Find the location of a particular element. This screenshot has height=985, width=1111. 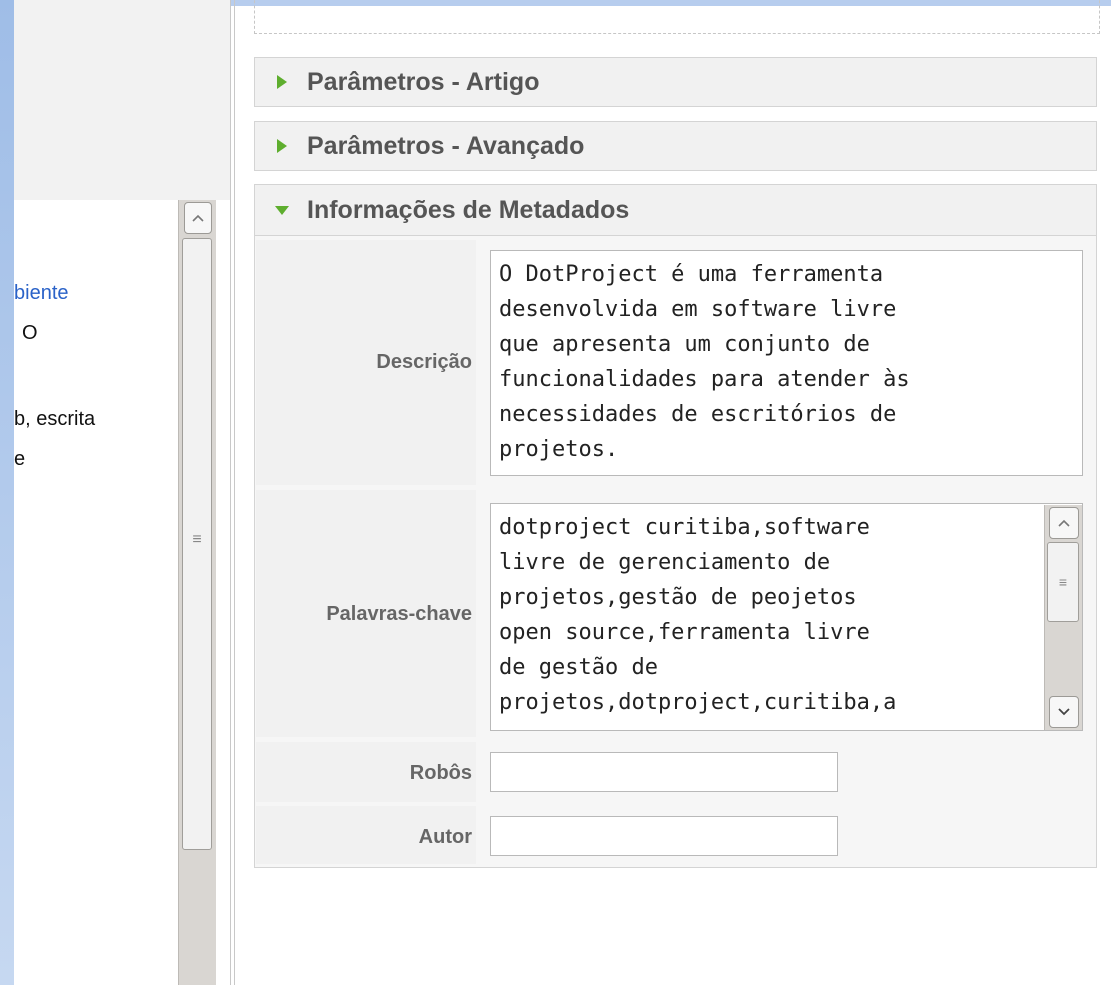

panel-title: Parâmetros - Avançado is located at coordinates (446, 145).